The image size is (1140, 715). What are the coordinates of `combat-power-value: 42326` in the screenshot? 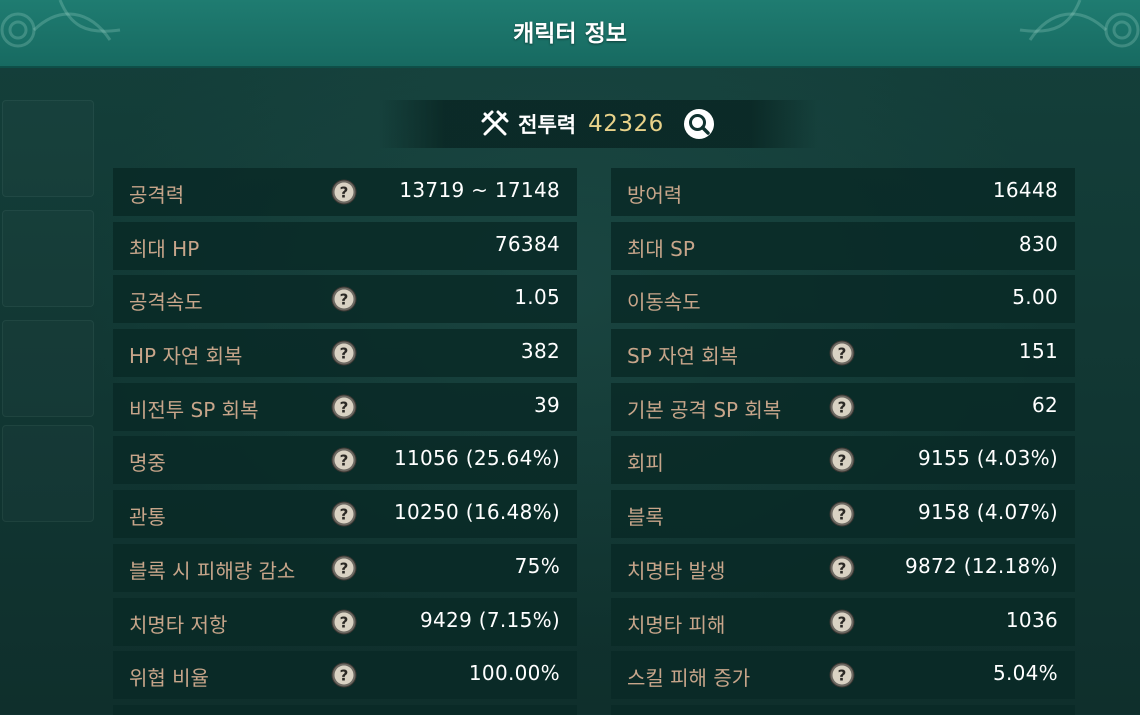 It's located at (626, 124).